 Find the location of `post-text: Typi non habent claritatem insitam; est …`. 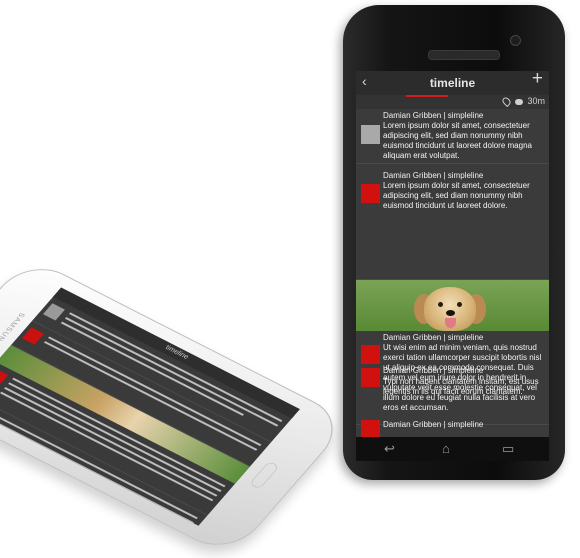

post-text: Typi non habent claritatem insitam; est … is located at coordinates (461, 386).